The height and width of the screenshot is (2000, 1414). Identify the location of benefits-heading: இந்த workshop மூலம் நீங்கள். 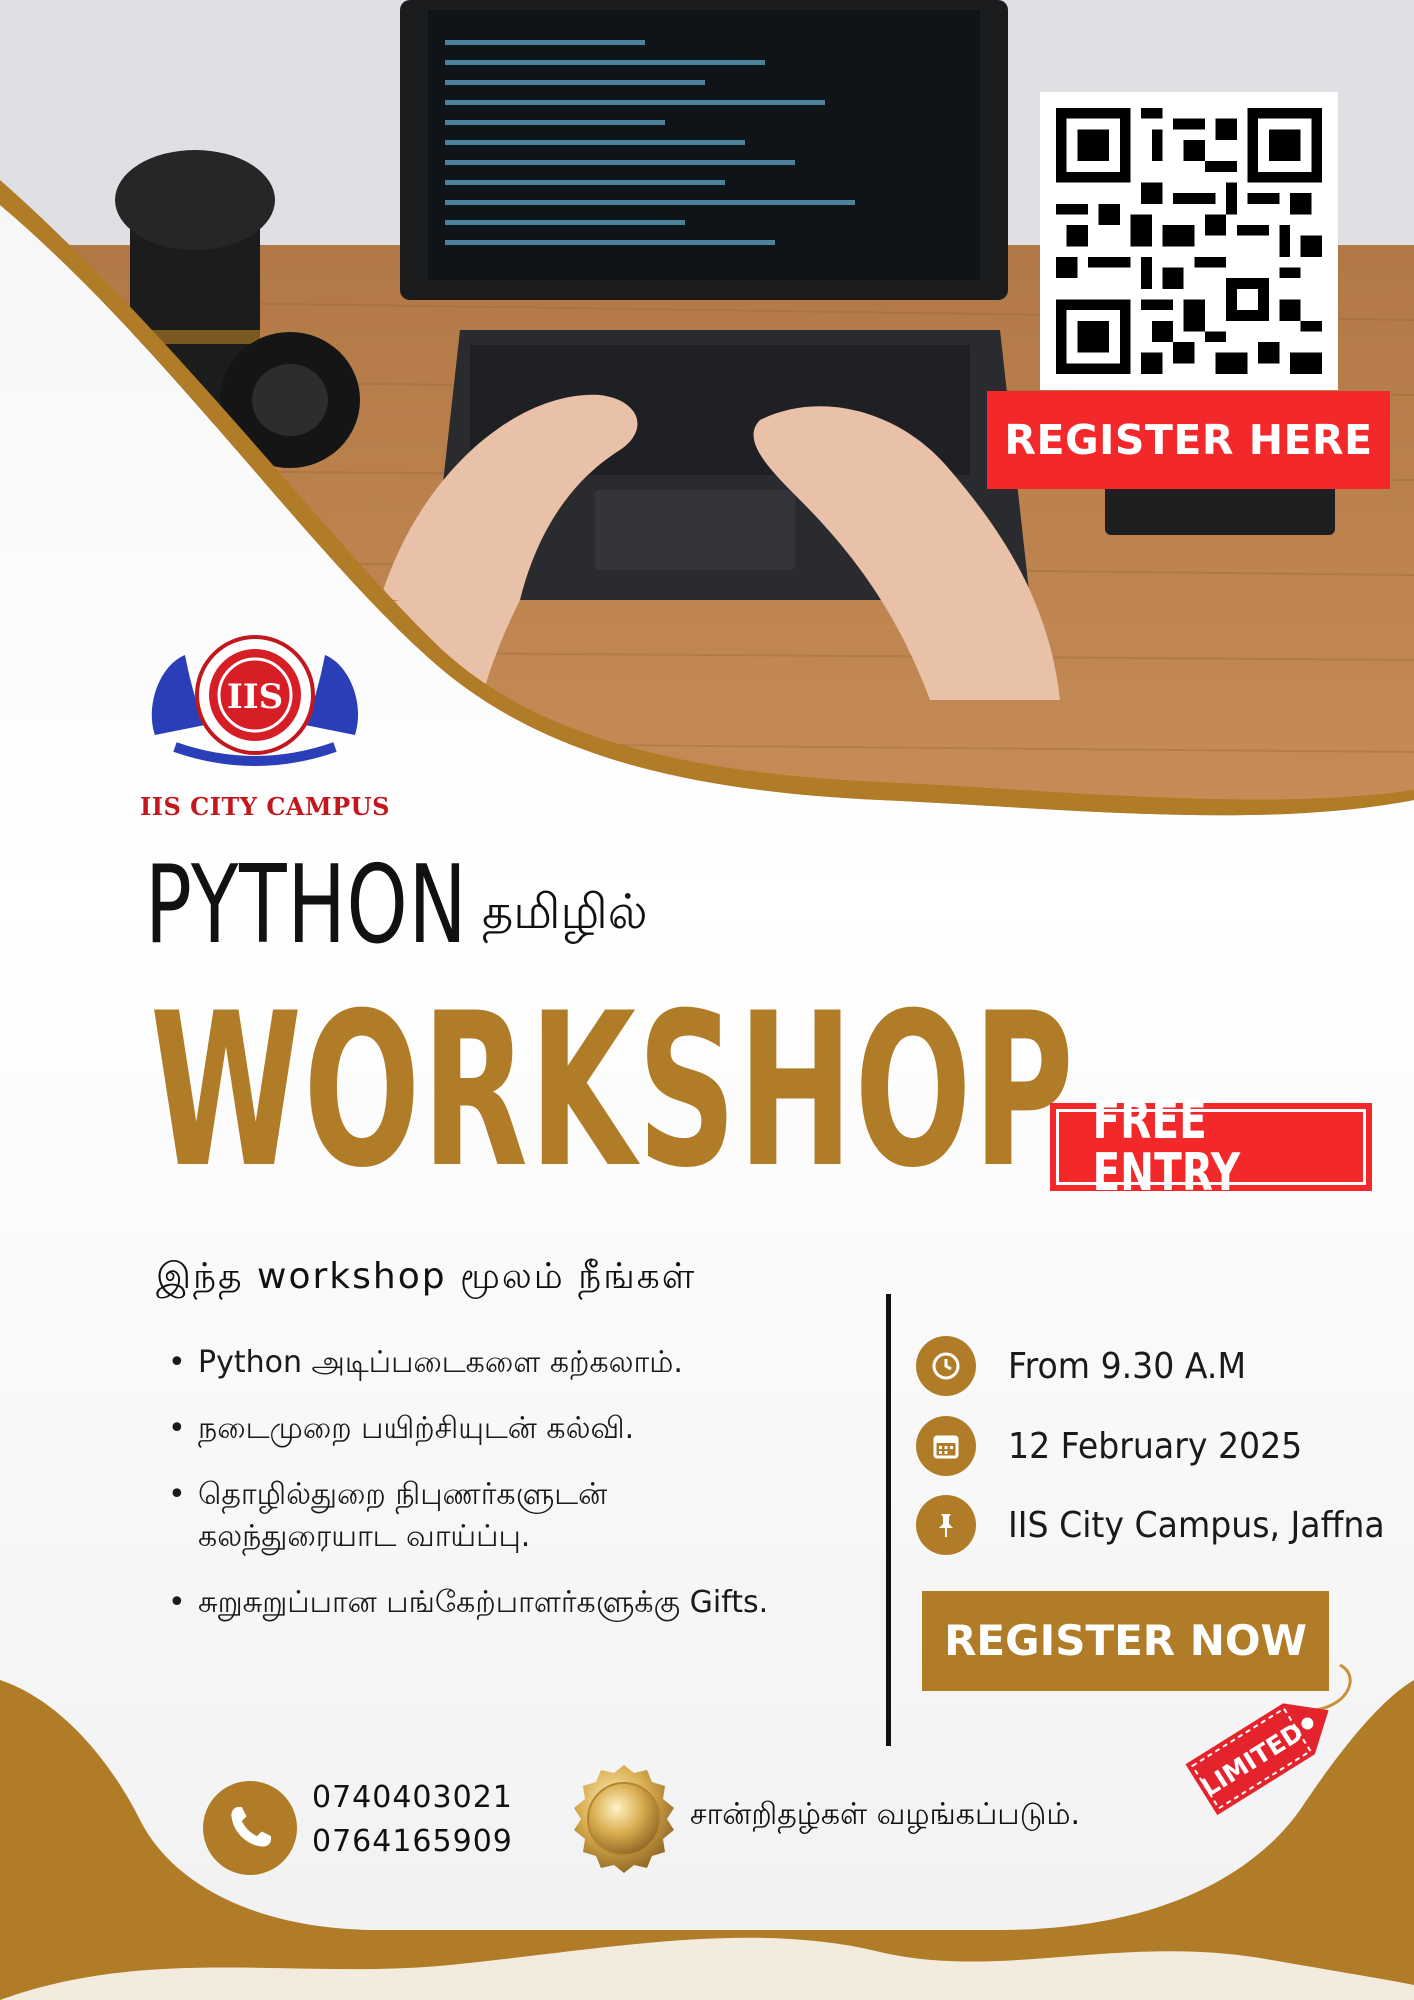
(426, 1276).